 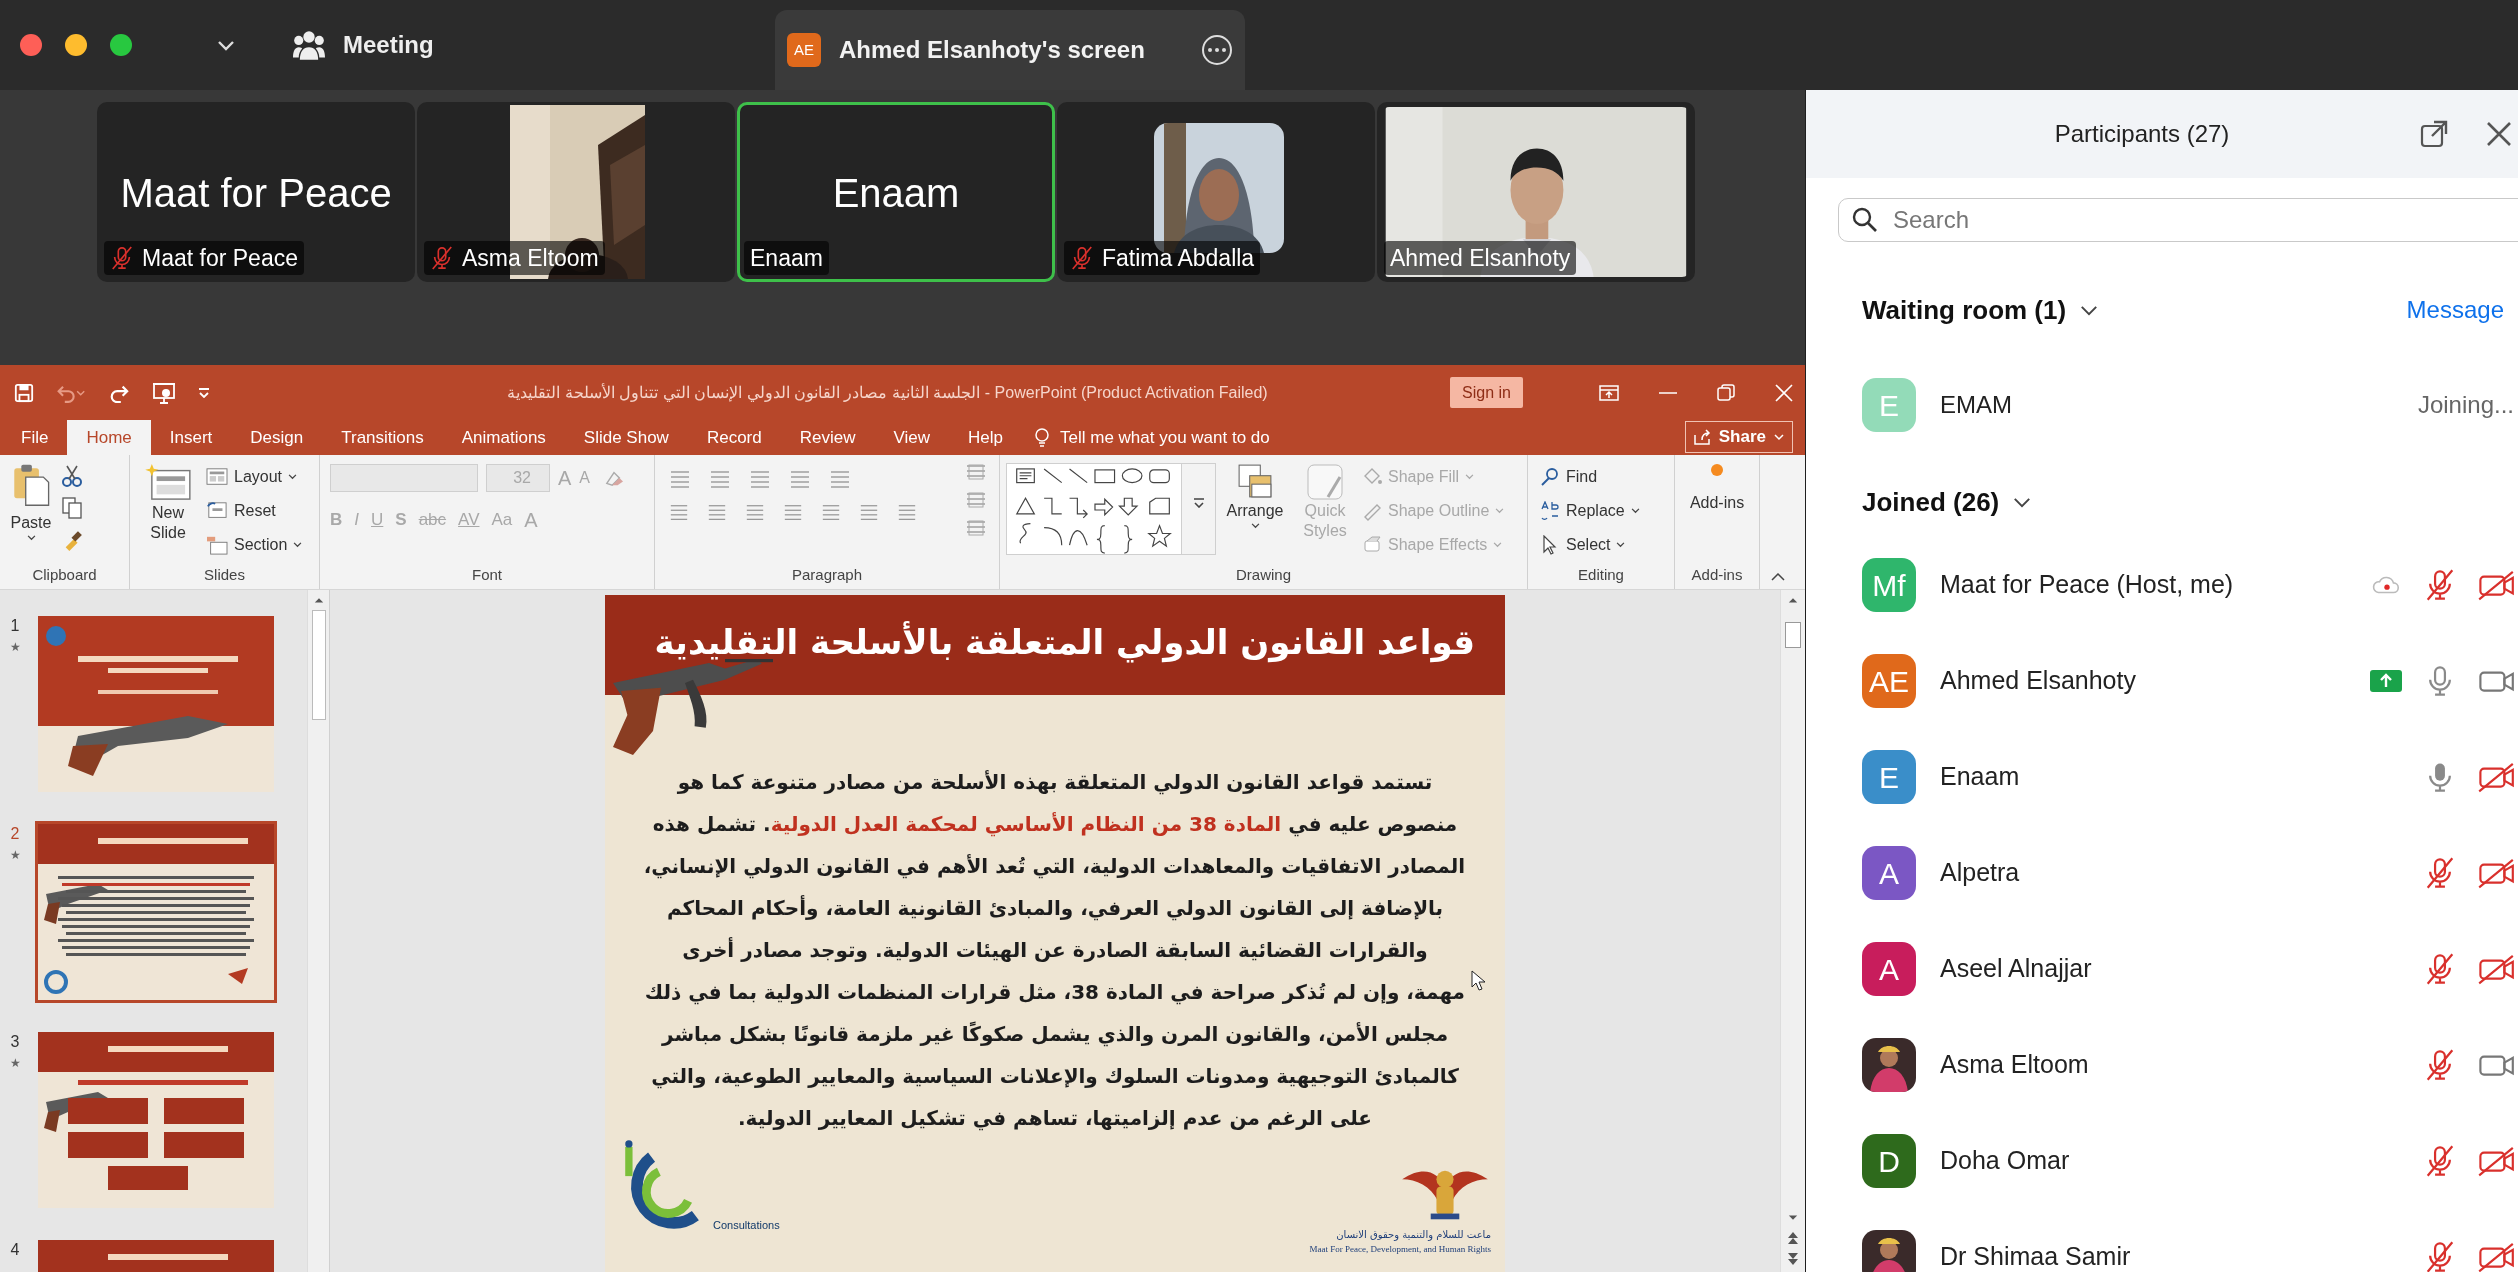 What do you see at coordinates (1486, 392) in the screenshot?
I see `sign-in-button: Sign in` at bounding box center [1486, 392].